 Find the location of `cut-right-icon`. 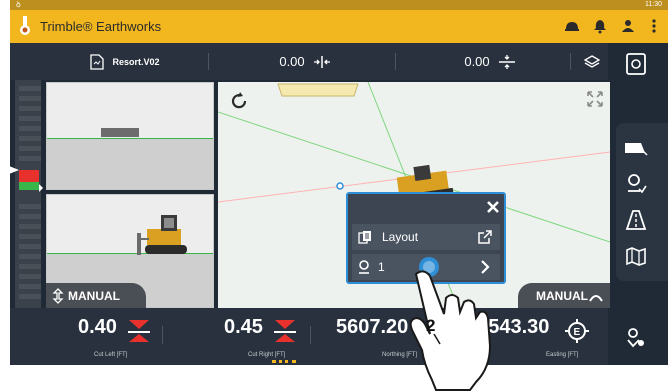

cut-right-icon is located at coordinates (285, 331).